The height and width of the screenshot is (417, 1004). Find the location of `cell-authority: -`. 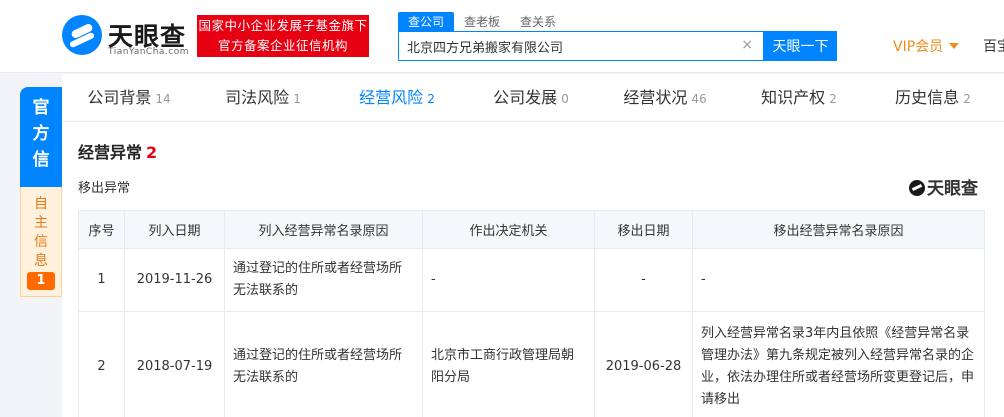

cell-authority: - is located at coordinates (508, 280).